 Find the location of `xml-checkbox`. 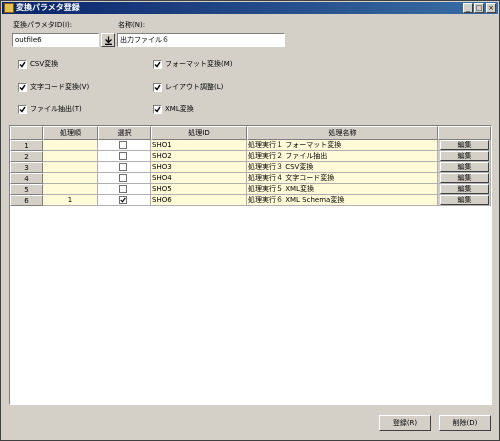

xml-checkbox is located at coordinates (157, 109).